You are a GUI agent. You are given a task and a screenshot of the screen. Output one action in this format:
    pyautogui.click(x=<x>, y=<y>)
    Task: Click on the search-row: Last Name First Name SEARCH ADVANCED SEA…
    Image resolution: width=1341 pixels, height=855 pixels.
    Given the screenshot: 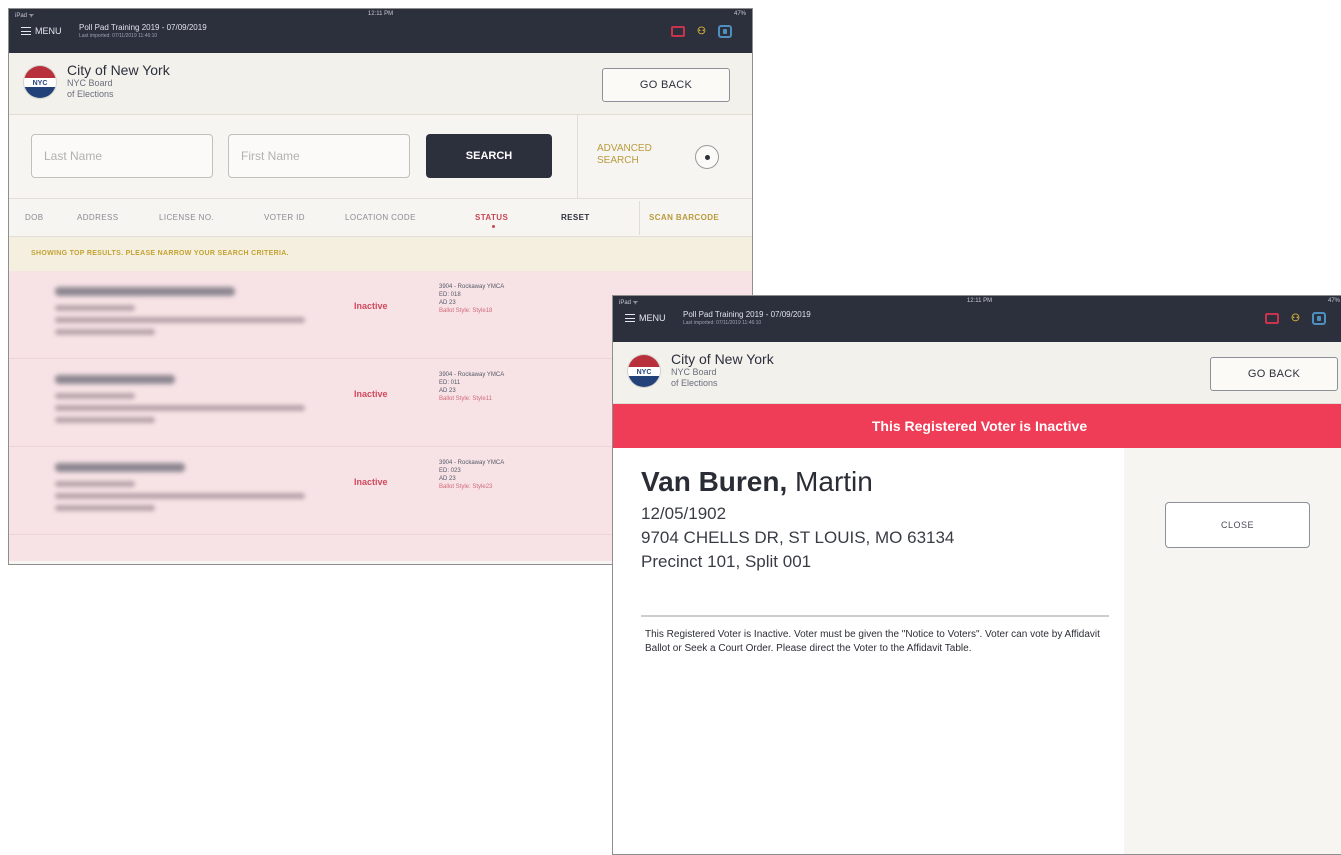 What is the action you would take?
    pyautogui.click(x=380, y=157)
    